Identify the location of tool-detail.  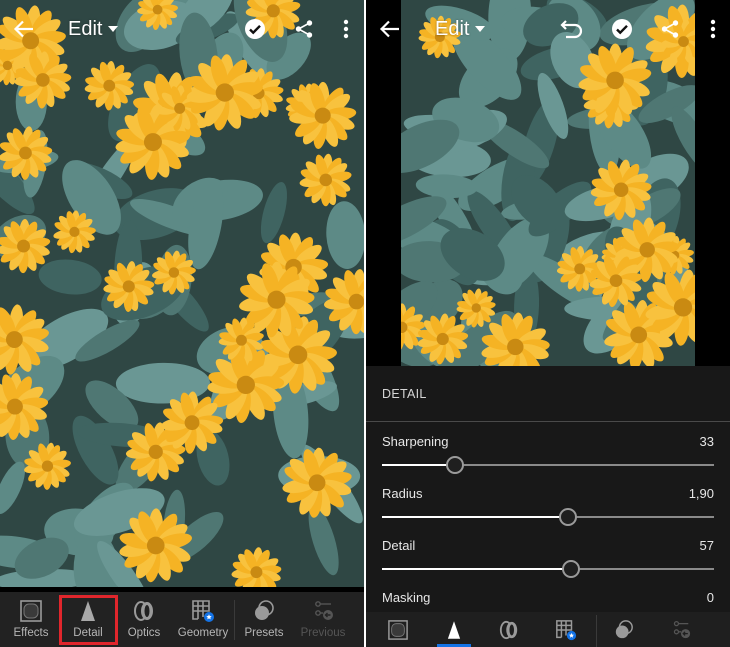
(454, 629).